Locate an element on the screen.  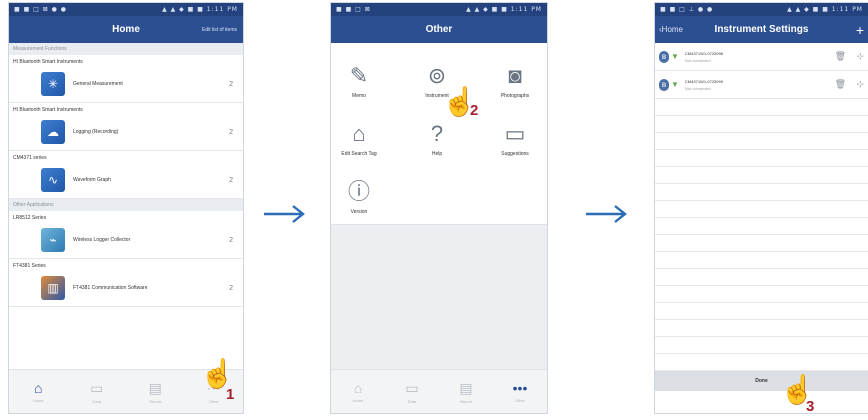
menu-item-version: ⓘ Version is located at coordinates (359, 197).